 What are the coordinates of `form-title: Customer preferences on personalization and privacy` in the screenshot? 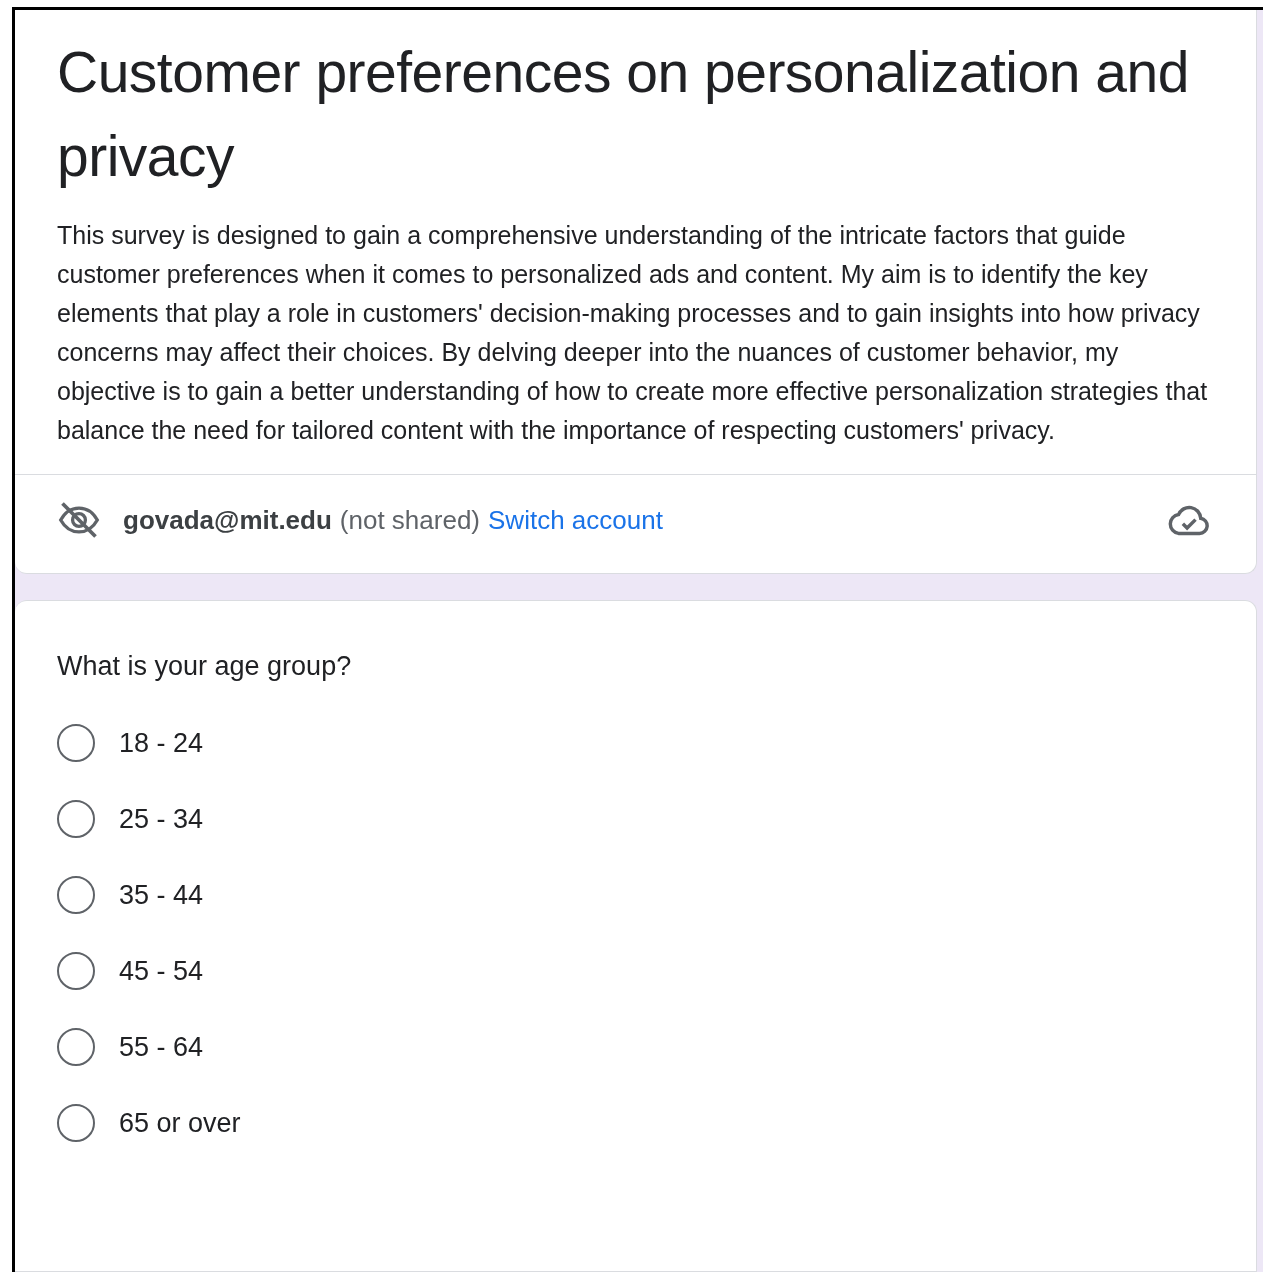 It's located at (623, 114).